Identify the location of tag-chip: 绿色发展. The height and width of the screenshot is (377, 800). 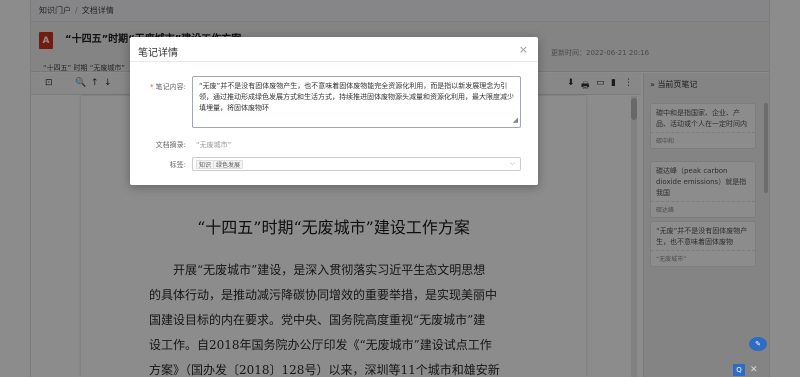
(228, 164).